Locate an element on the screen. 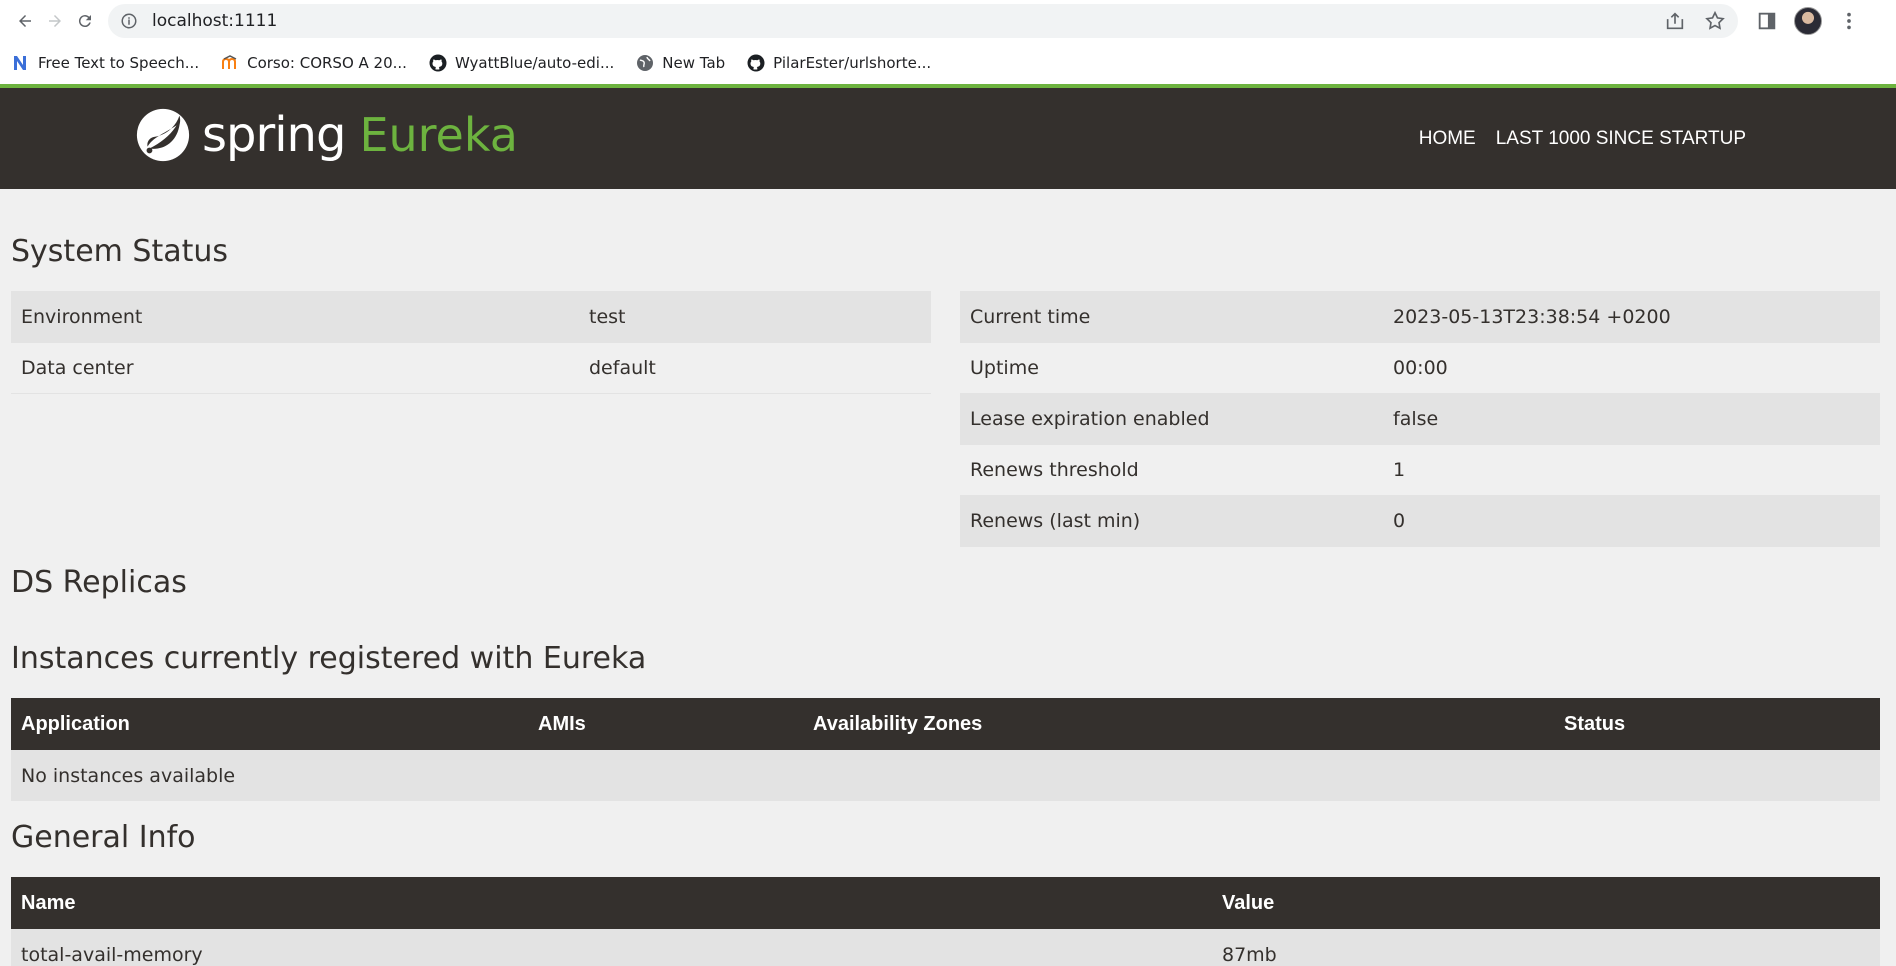 This screenshot has height=966, width=1896. table-row: Environment test is located at coordinates (471, 317).